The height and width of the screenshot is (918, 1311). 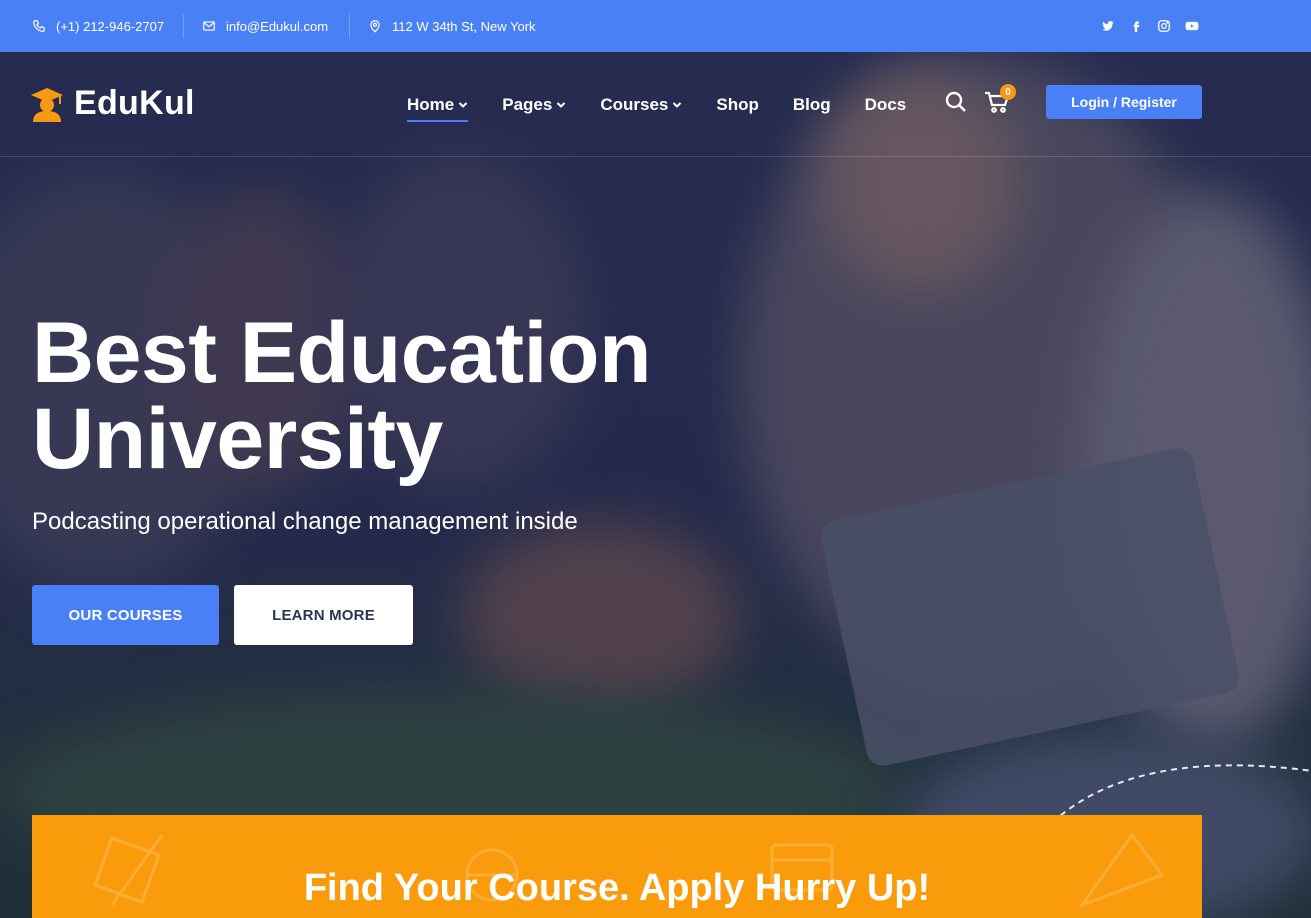 What do you see at coordinates (1108, 26) in the screenshot?
I see `twitter-icon` at bounding box center [1108, 26].